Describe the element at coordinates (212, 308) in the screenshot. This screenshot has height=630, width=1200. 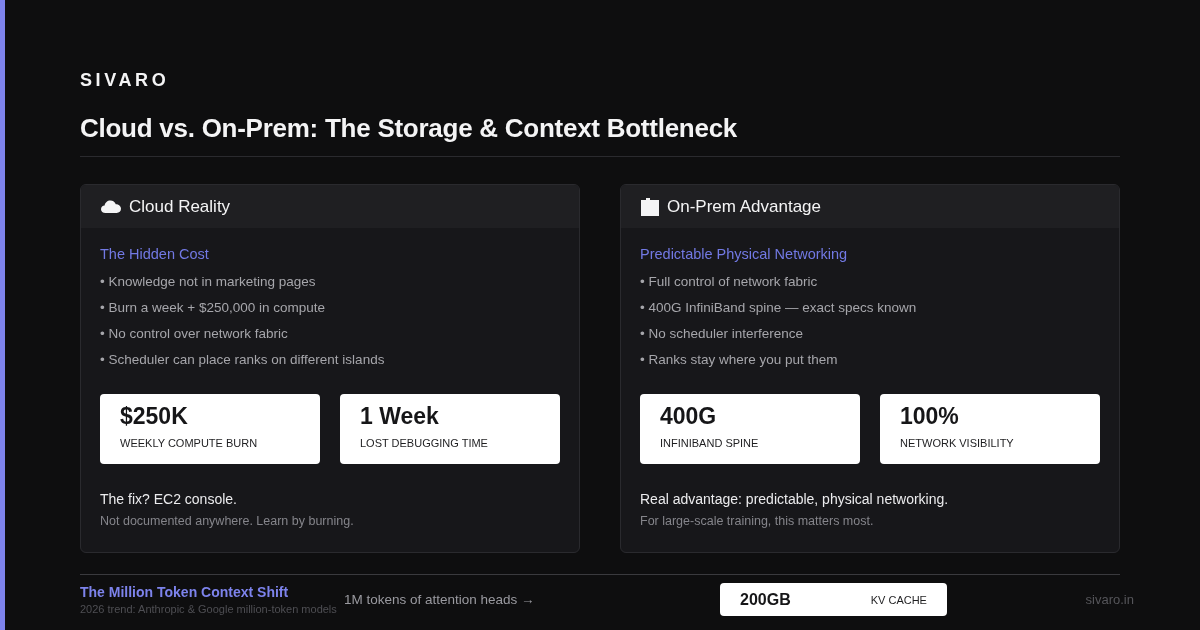
I see `bullet-point: • Burn a week + $250,000 in compute` at that location.